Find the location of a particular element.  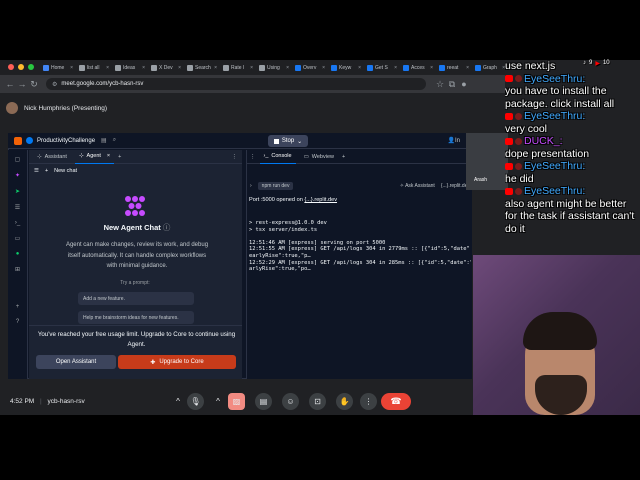

browser-tab: Overv × is located at coordinates (310, 68).